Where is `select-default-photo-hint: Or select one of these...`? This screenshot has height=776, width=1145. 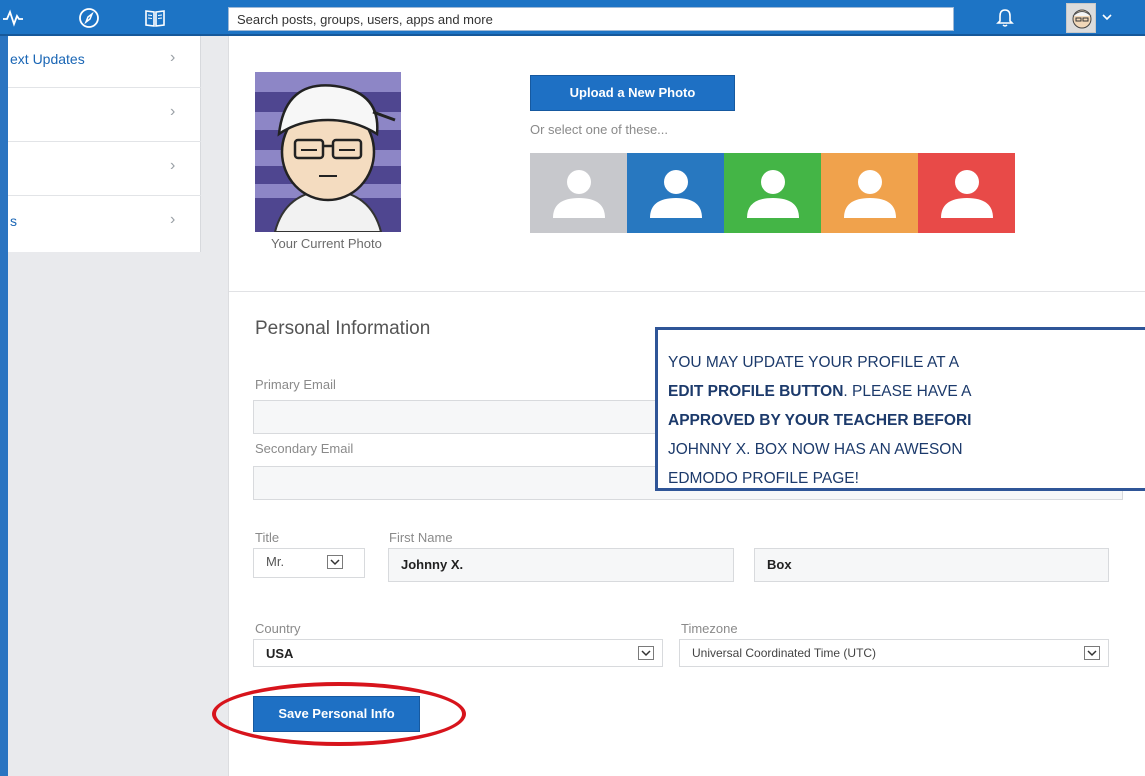 select-default-photo-hint: Or select one of these... is located at coordinates (599, 129).